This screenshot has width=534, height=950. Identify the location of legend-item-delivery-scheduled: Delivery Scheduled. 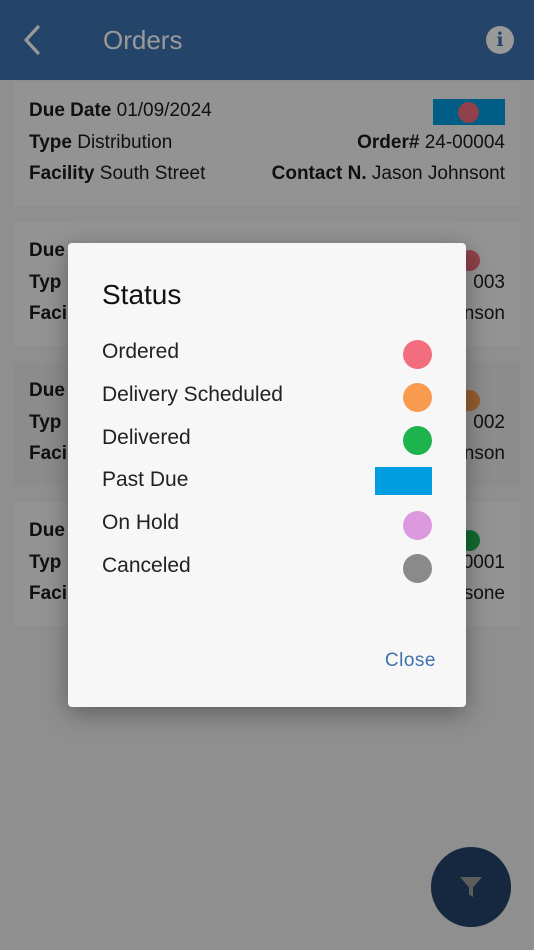
(267, 397).